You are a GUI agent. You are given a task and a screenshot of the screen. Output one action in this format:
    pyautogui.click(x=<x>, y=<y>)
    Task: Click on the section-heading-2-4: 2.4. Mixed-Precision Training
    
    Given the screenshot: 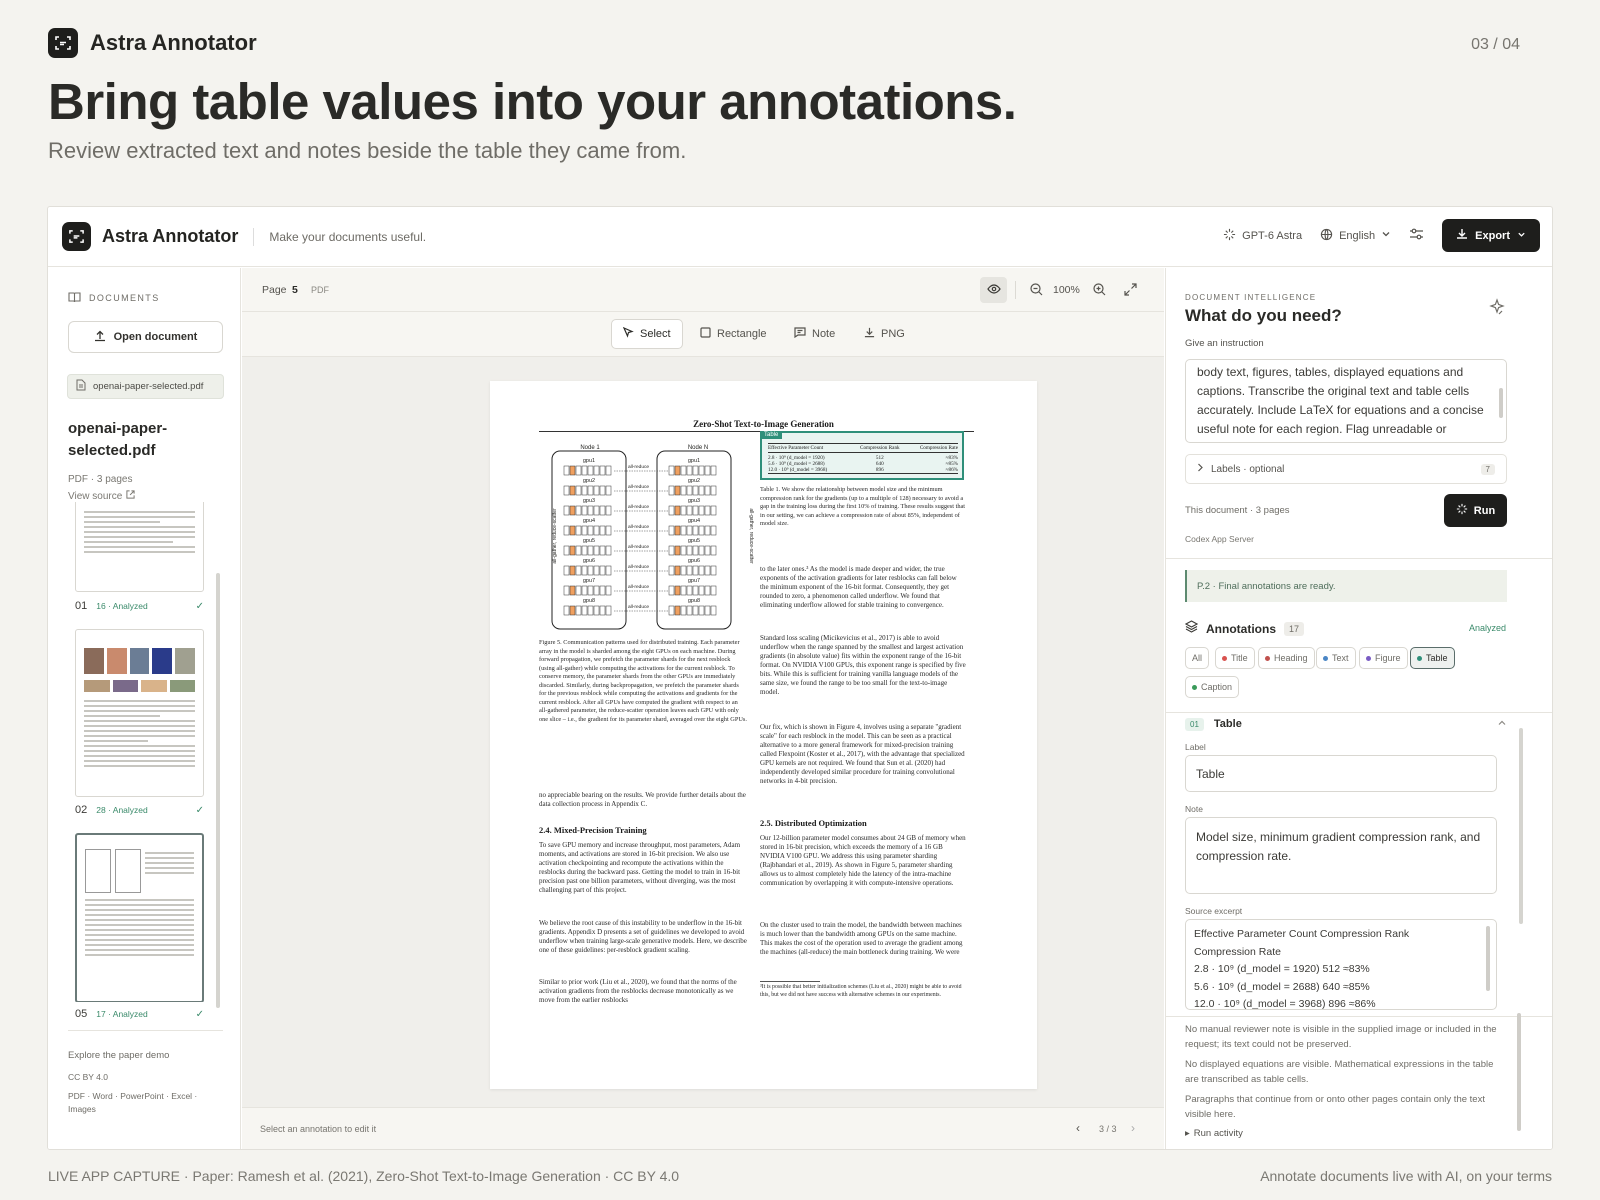 What is the action you would take?
    pyautogui.click(x=593, y=830)
    